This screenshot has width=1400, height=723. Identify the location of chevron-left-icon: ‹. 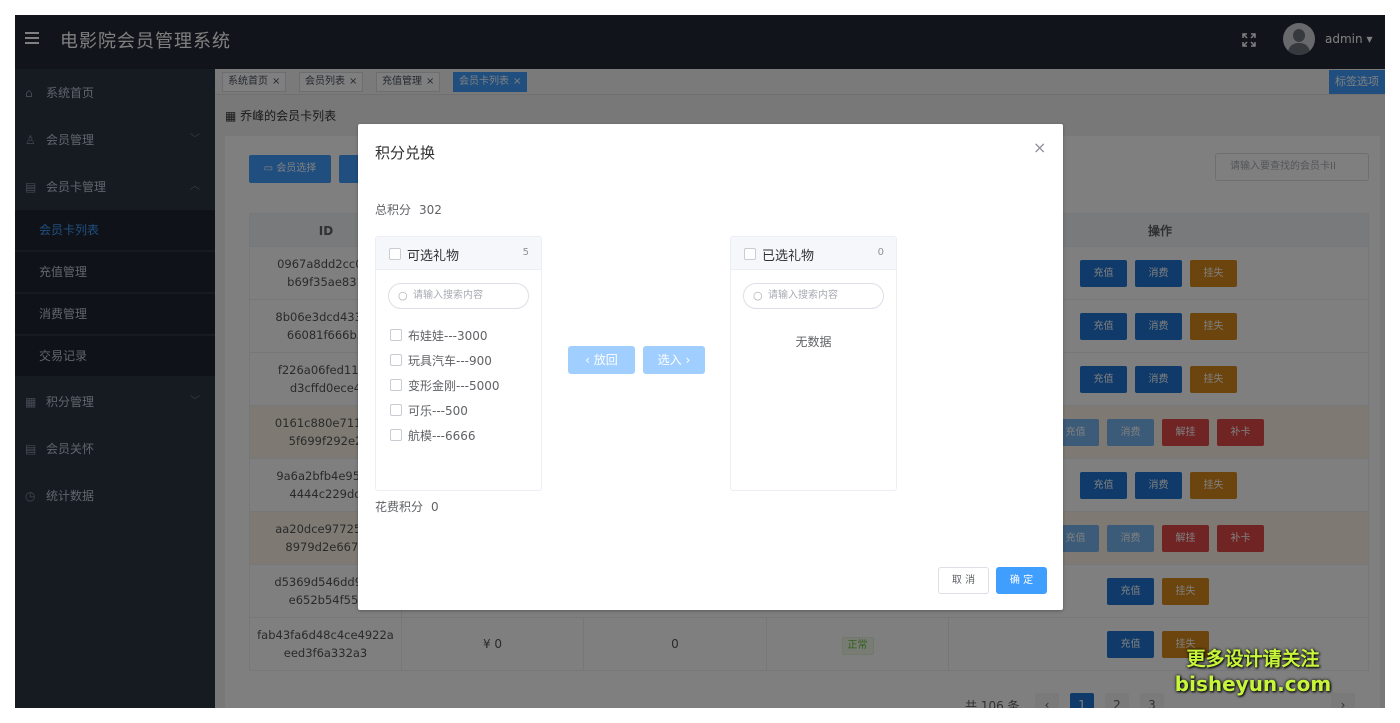
(589, 360).